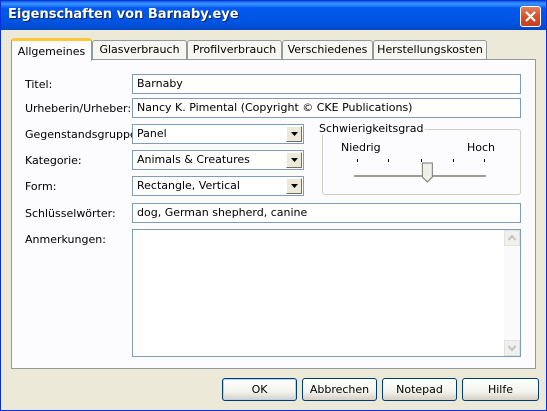  I want to click on kategorie-dropdown-button, so click(294, 160).